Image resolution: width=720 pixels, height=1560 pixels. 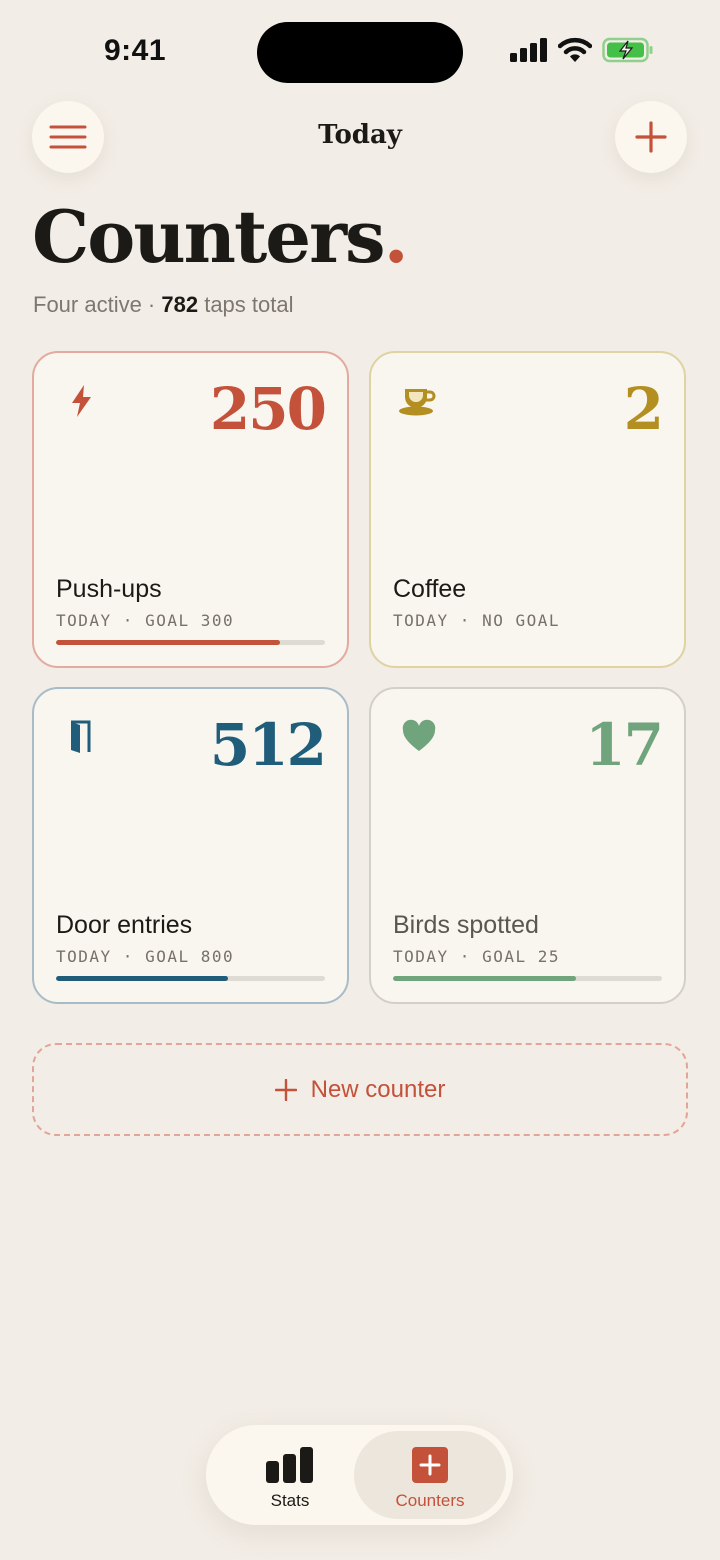 I want to click on add-counter-button, so click(x=651, y=137).